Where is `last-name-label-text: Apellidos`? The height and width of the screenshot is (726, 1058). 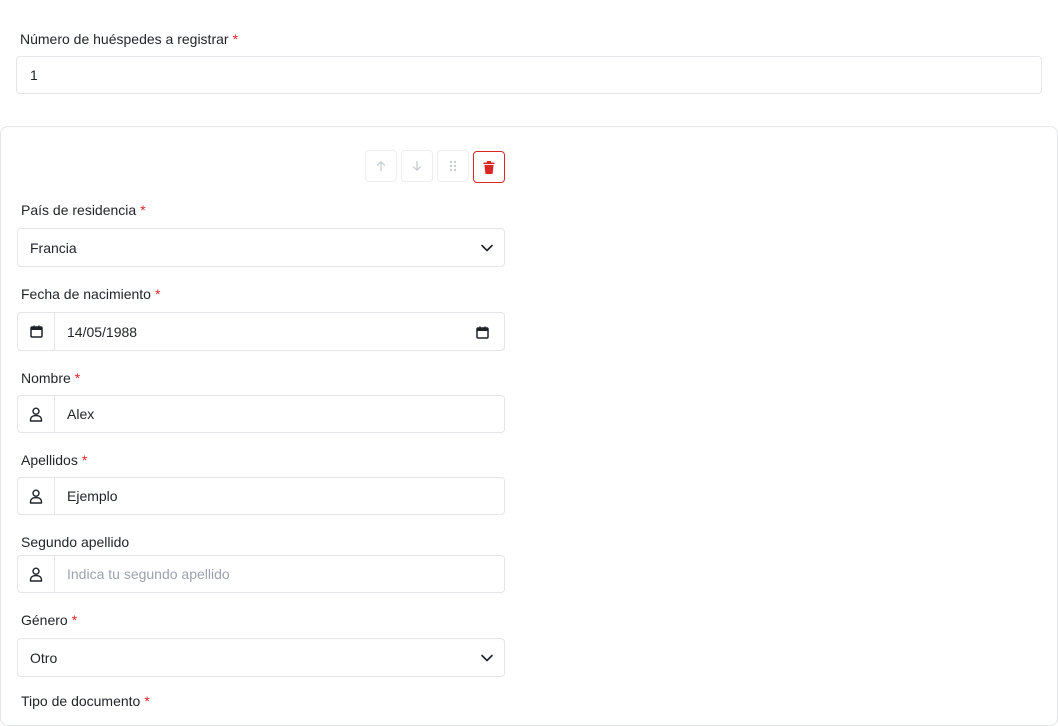 last-name-label-text: Apellidos is located at coordinates (49, 460).